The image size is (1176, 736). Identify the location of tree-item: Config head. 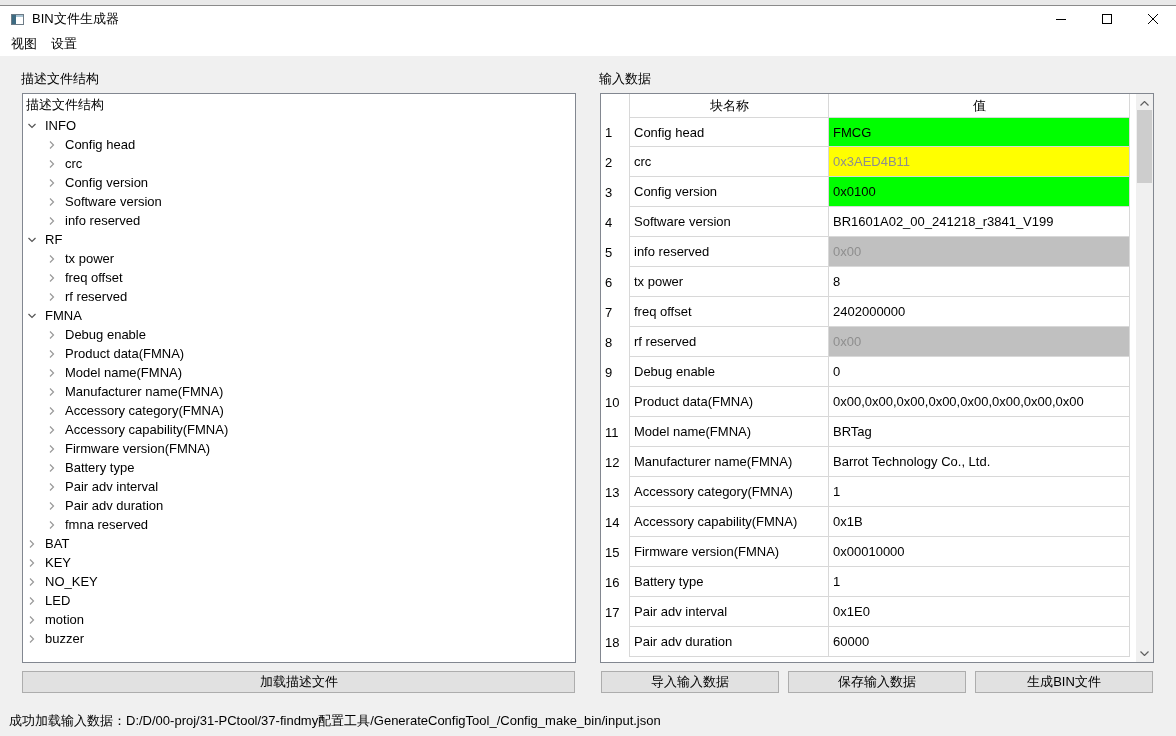
(100, 144).